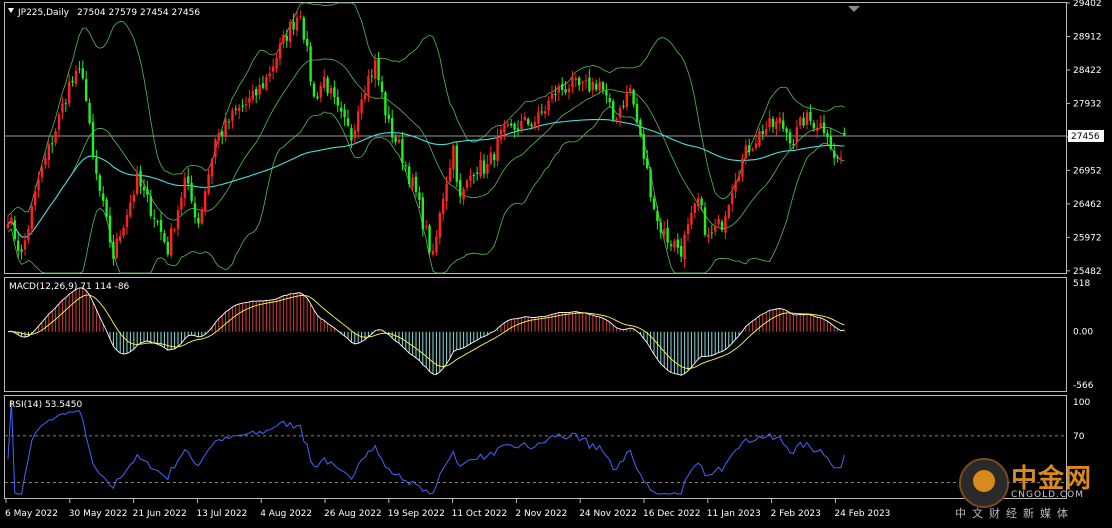  Describe the element at coordinates (221, 514) in the screenshot. I see `time-tick-label: 13 Jul 2022` at that location.